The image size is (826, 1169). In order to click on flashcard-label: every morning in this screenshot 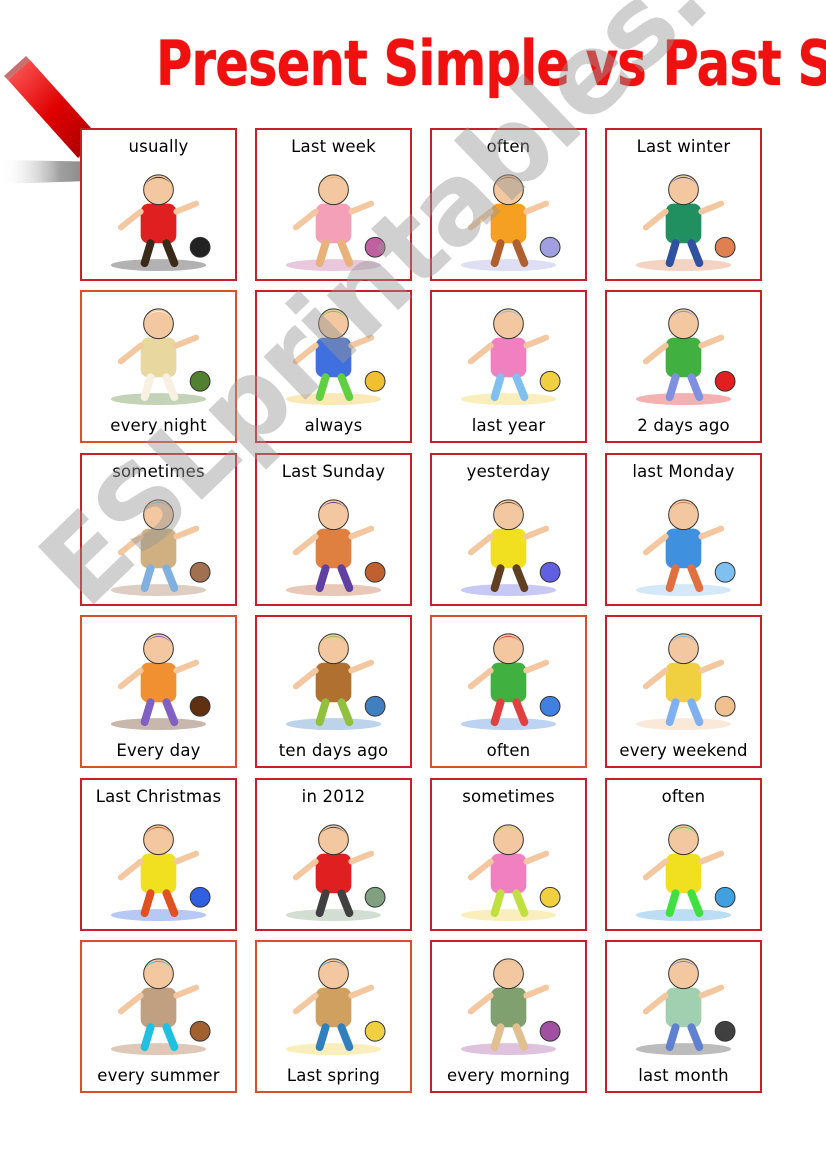, I will do `click(508, 1075)`.